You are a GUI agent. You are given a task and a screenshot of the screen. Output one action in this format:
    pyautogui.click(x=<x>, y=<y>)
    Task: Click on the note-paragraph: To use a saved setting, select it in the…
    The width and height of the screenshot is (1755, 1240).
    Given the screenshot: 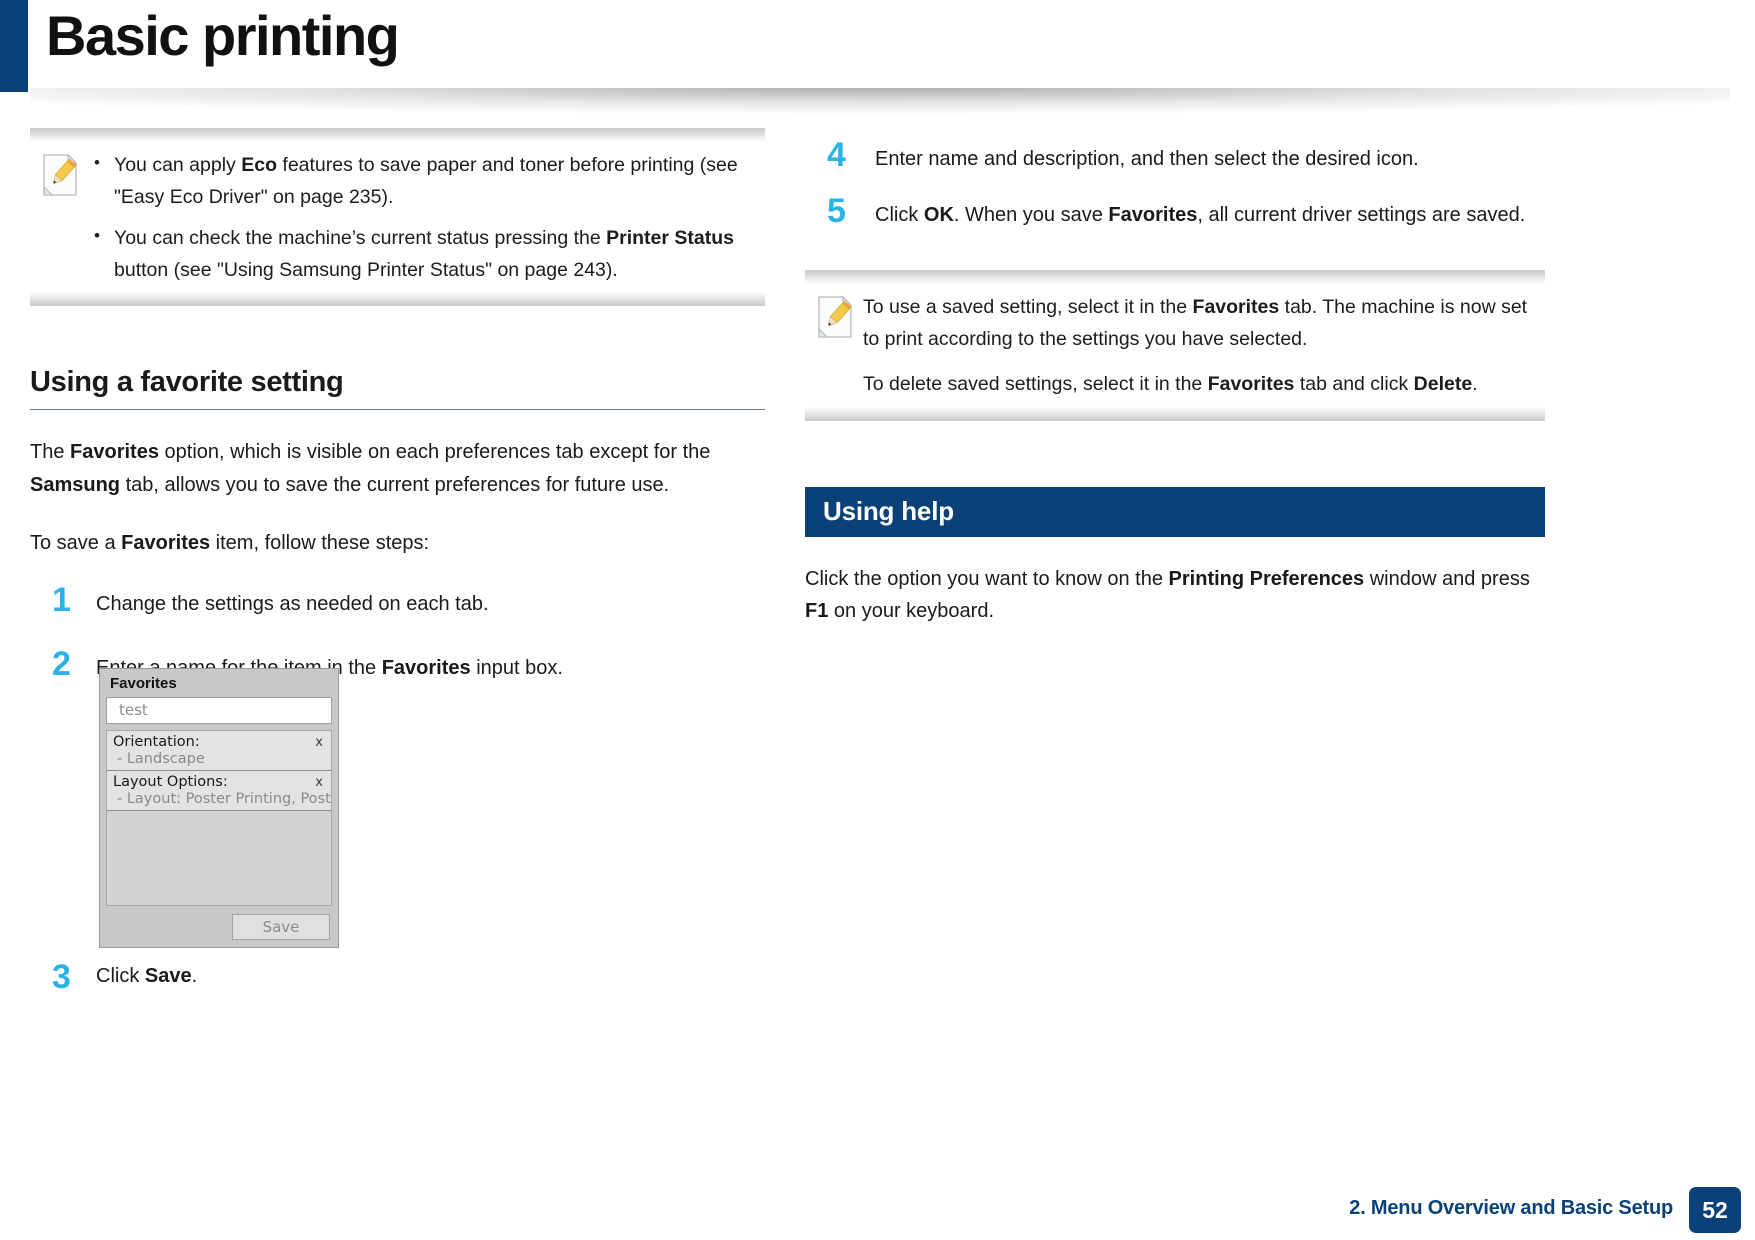 What is the action you would take?
    pyautogui.click(x=1195, y=323)
    